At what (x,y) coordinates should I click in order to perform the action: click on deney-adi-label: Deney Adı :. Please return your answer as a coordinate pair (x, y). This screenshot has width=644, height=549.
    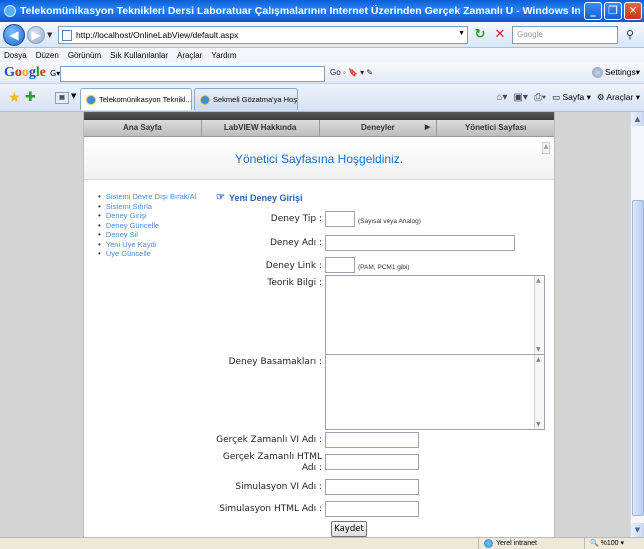
    Looking at the image, I should click on (295, 243).